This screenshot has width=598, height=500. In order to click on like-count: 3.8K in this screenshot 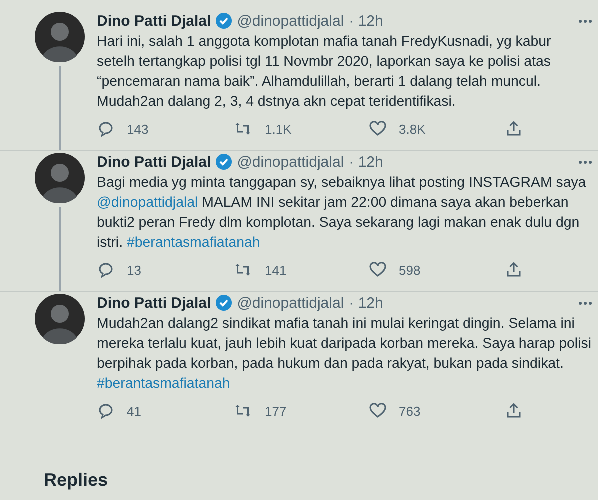, I will do `click(412, 129)`.